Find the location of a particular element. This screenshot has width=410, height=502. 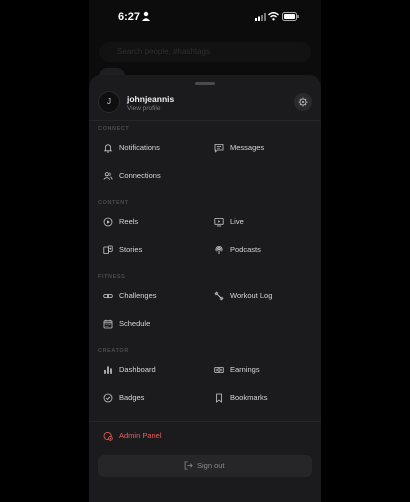

play-circle-icon is located at coordinates (108, 222).